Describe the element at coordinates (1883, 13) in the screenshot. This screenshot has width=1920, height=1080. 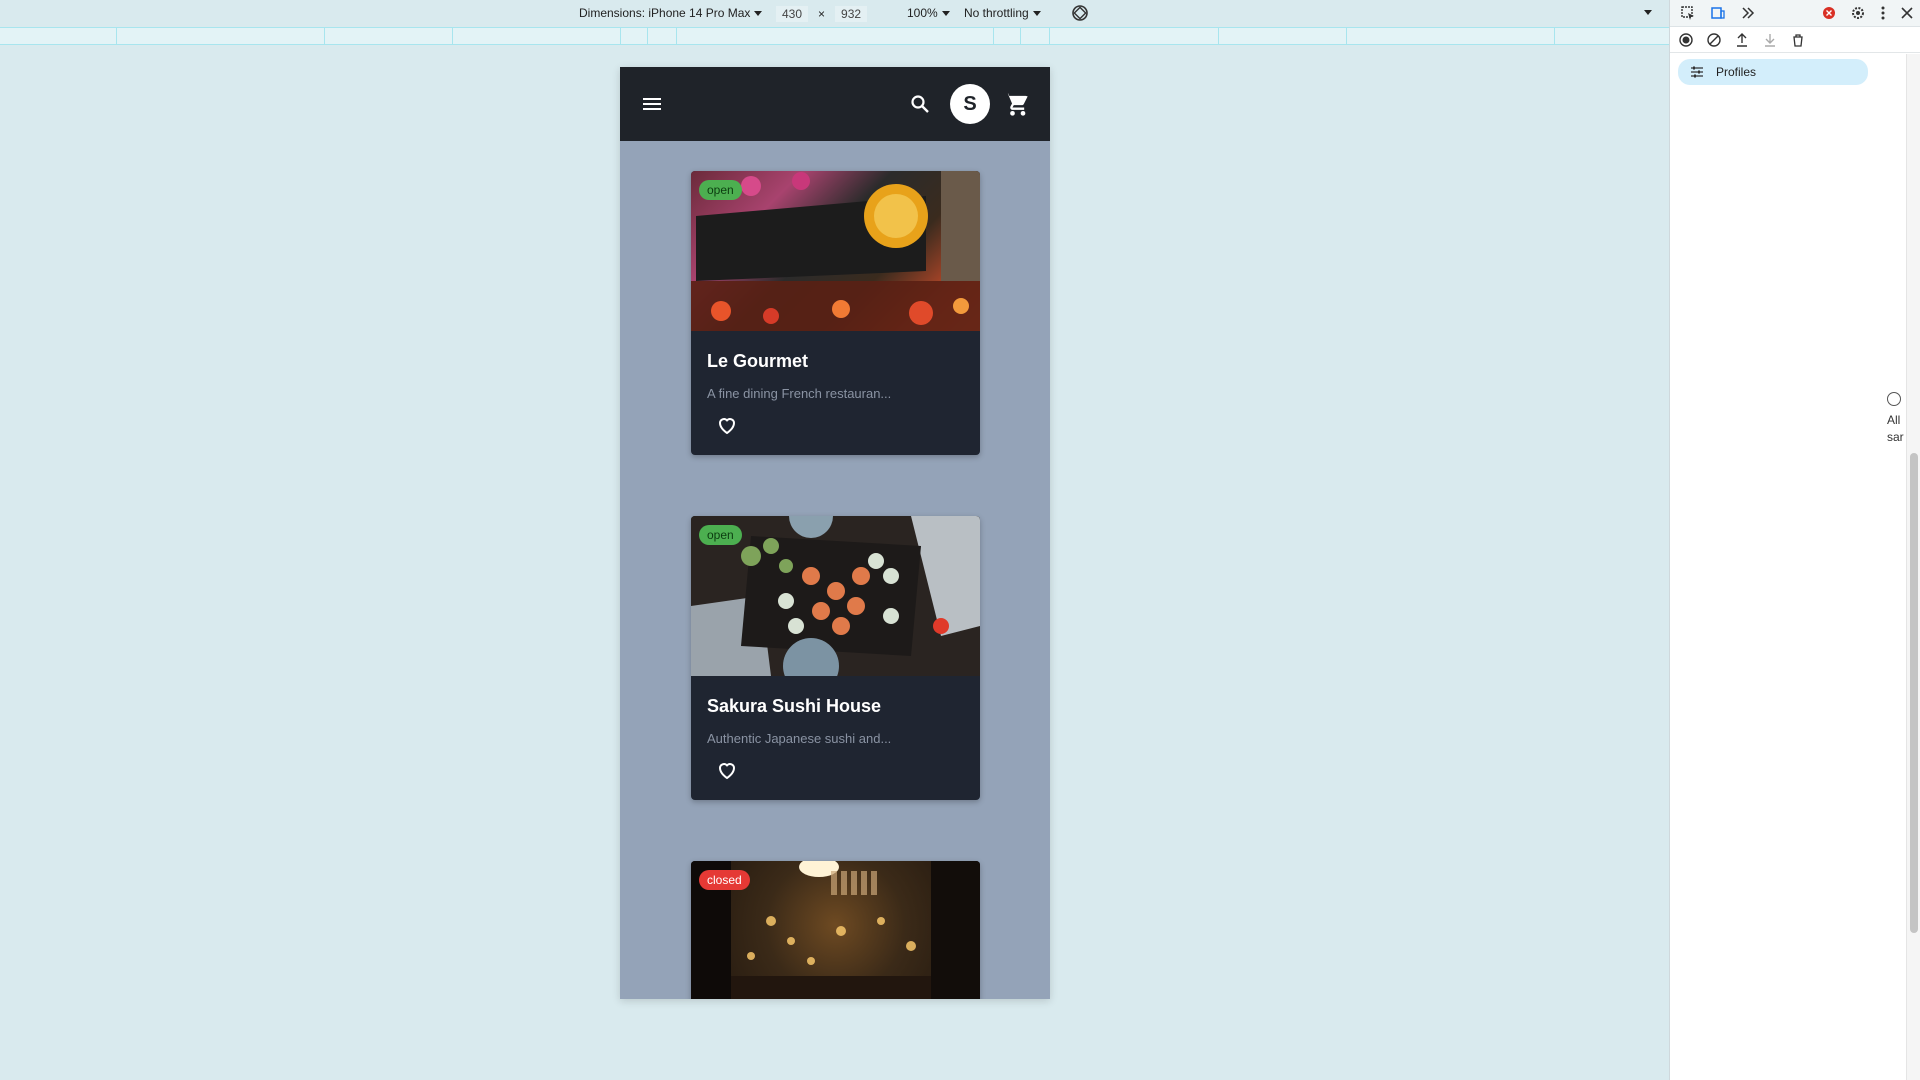
I see `kebab-menu-icon` at that location.